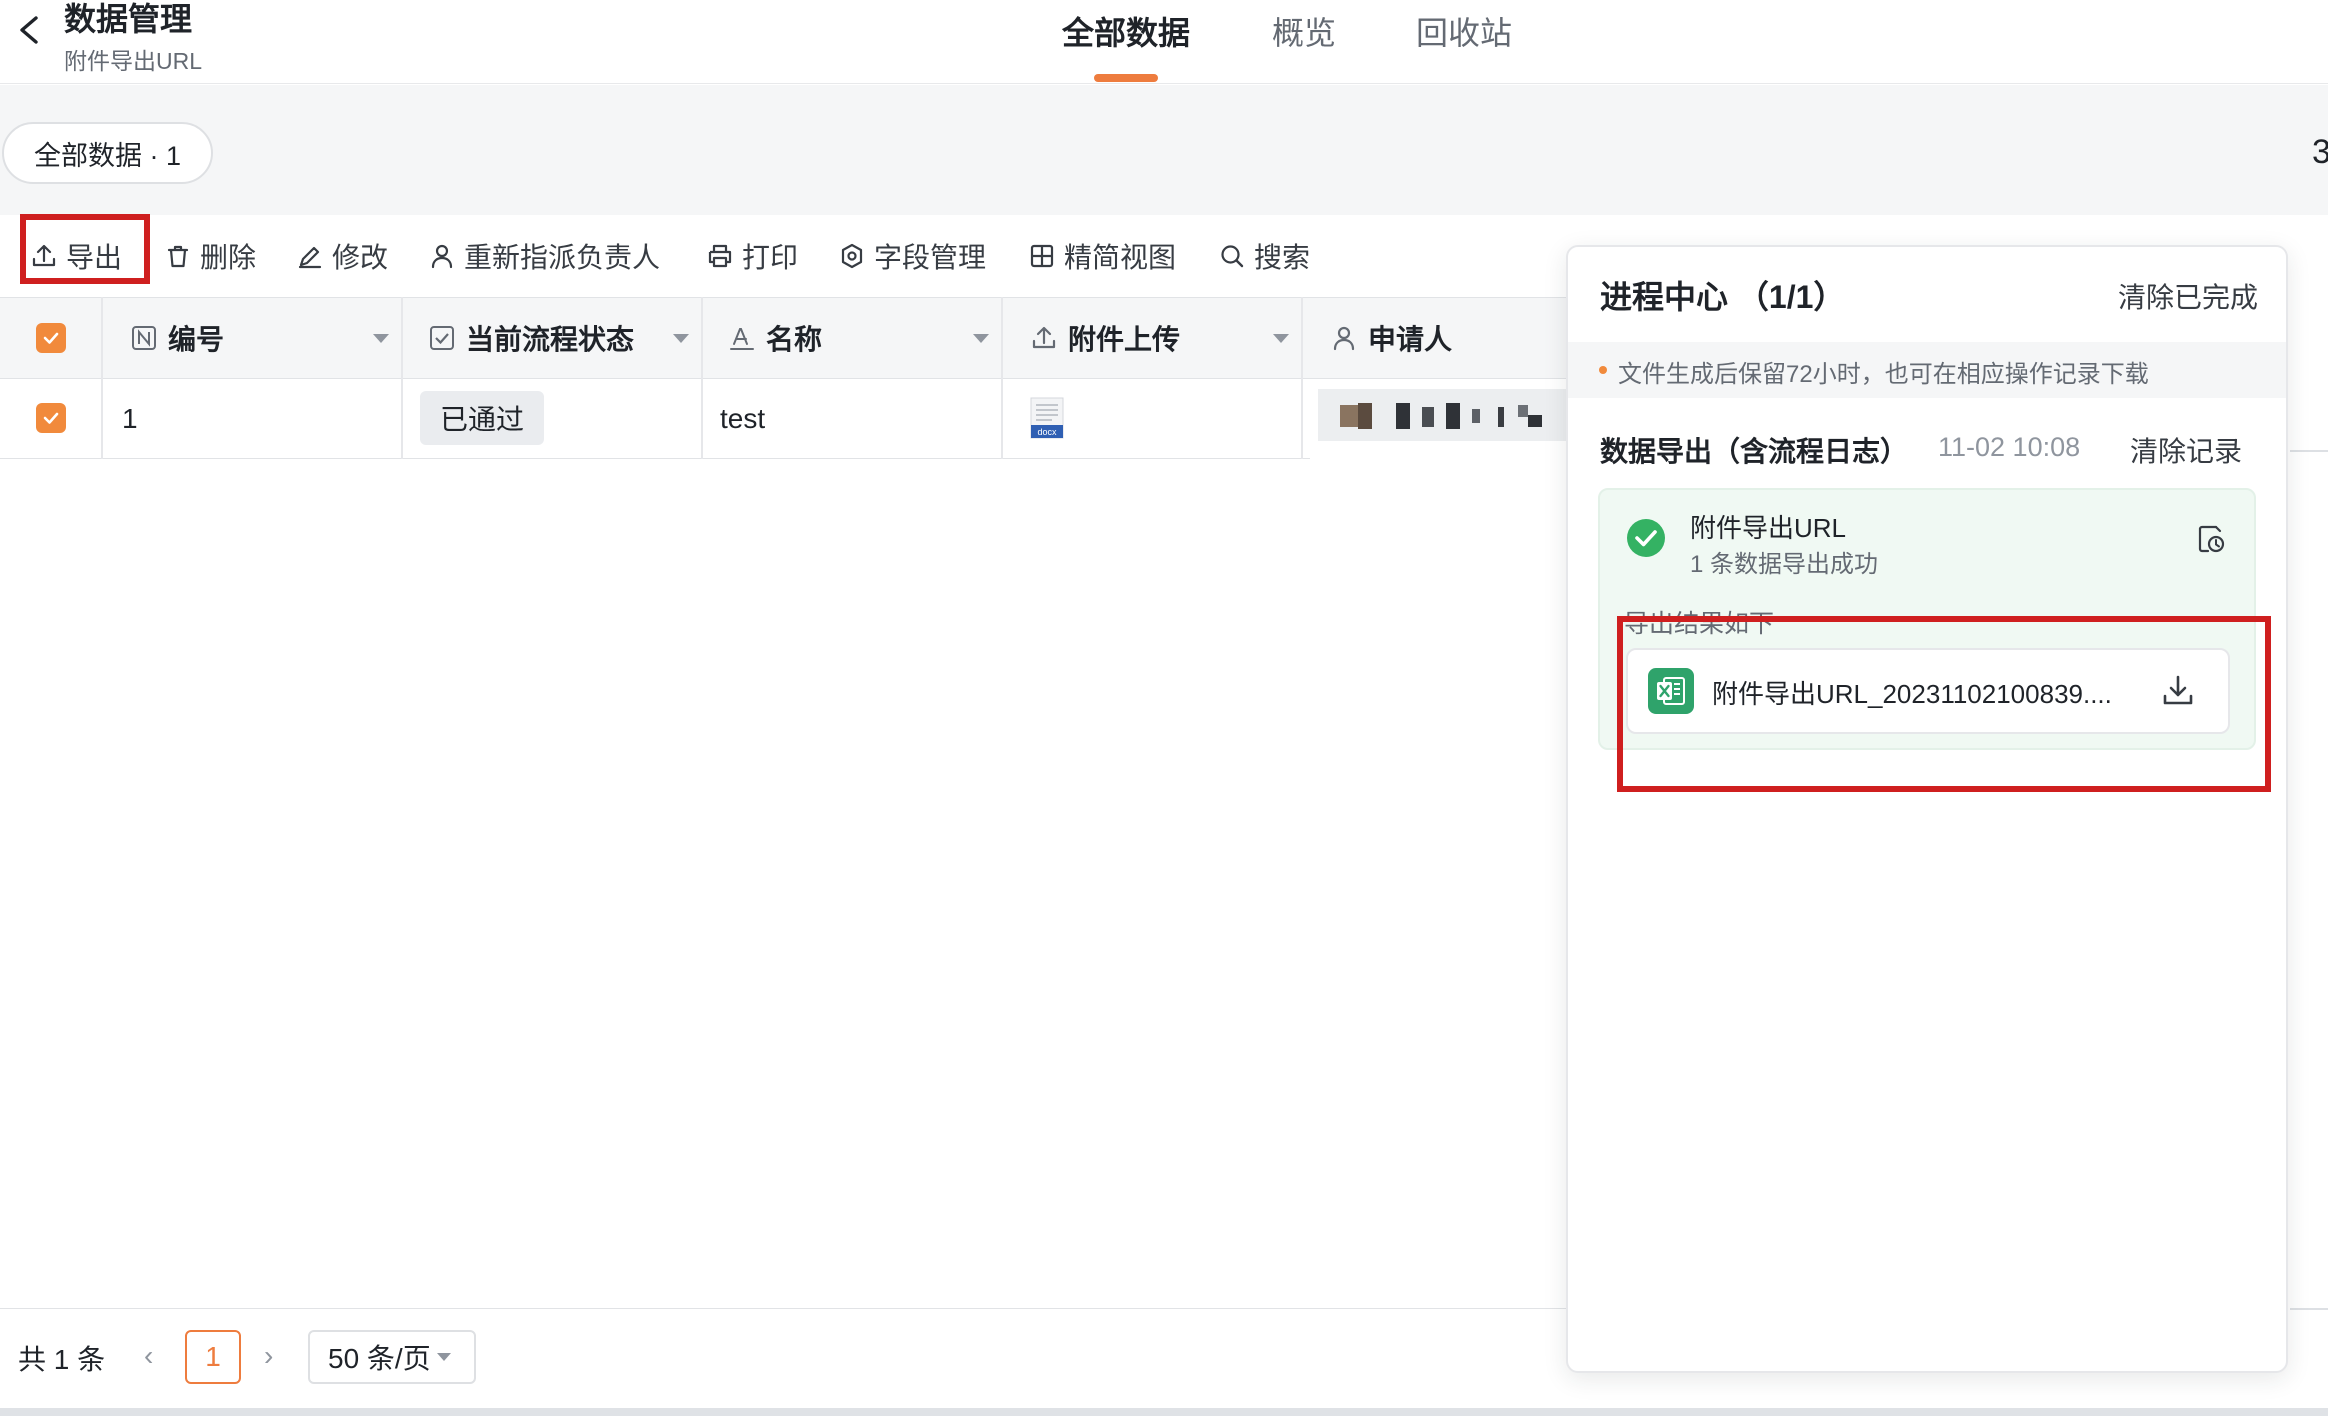 This screenshot has width=2328, height=1416. What do you see at coordinates (133, 61) in the screenshot?
I see `page-subtitle: 附件导出URL` at bounding box center [133, 61].